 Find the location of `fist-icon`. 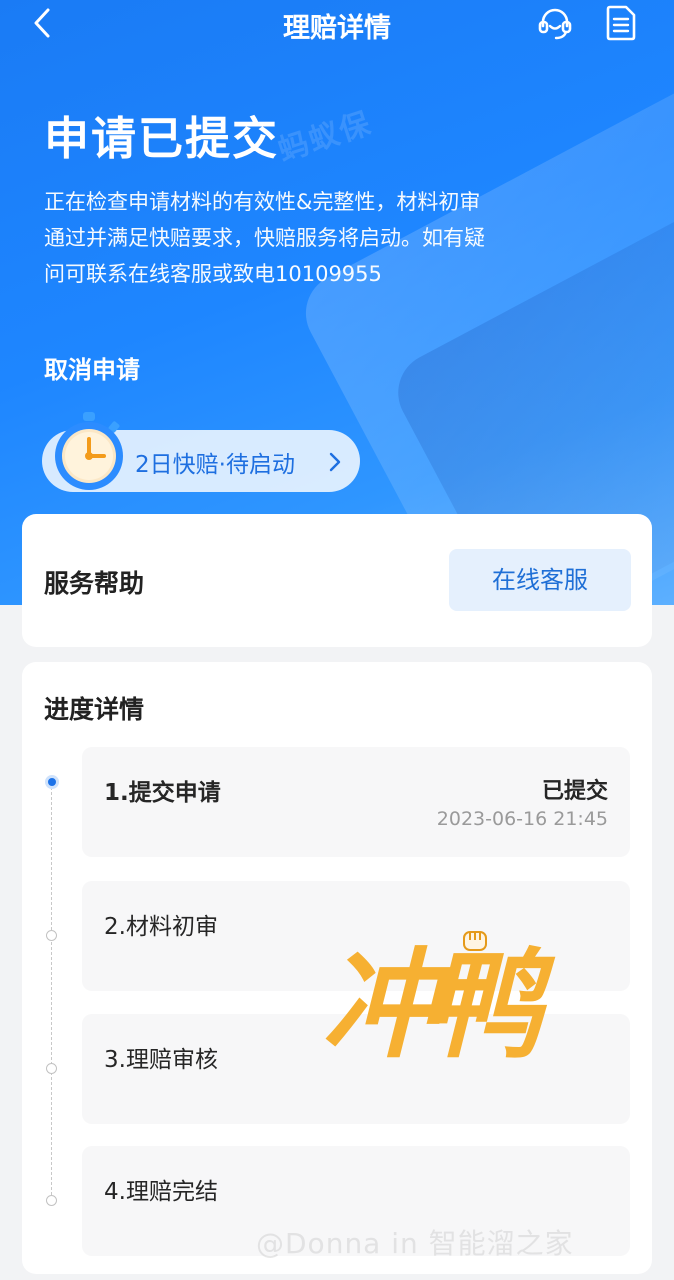

fist-icon is located at coordinates (475, 941).